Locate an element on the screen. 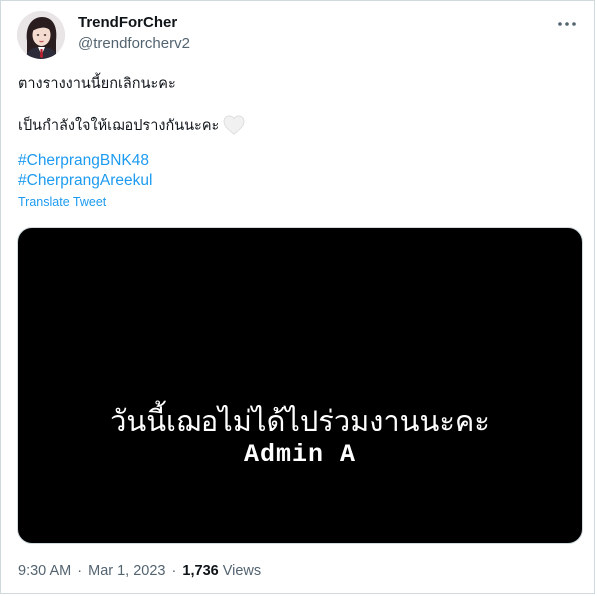  author-handle: @trendforcherv2 is located at coordinates (134, 44).